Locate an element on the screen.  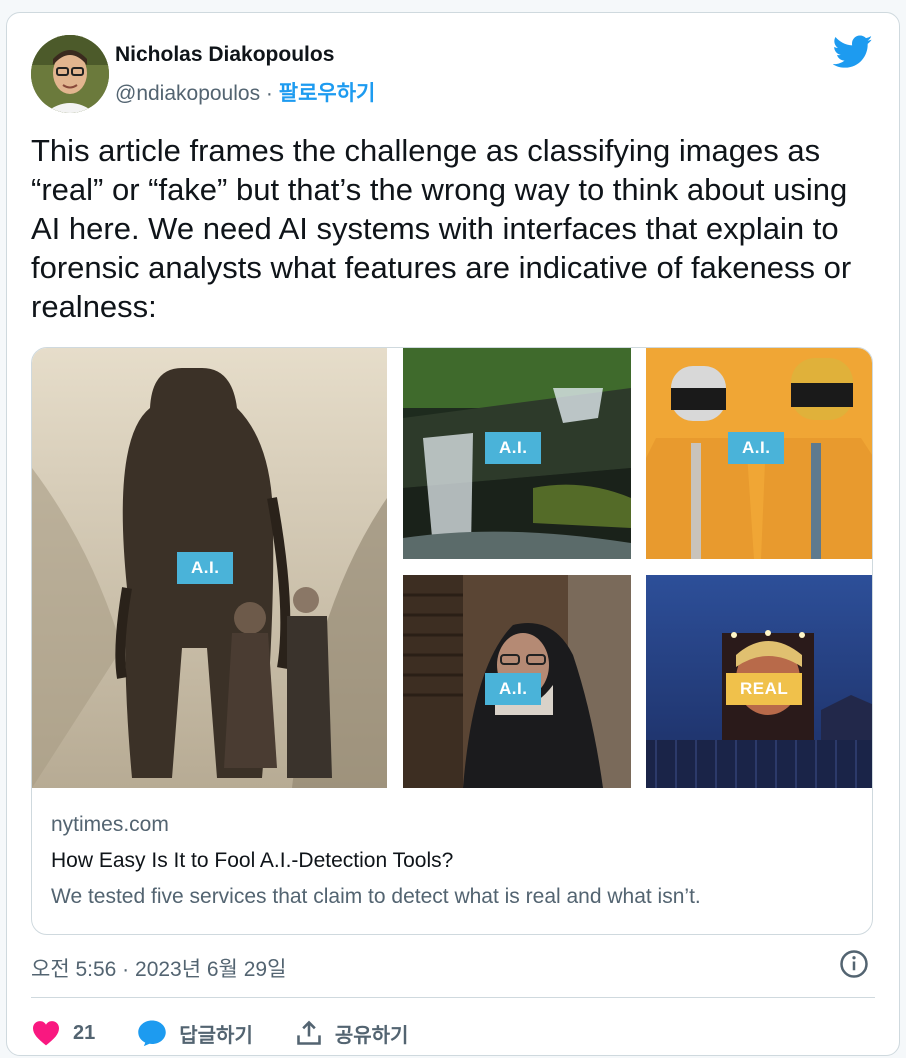
tag-ai-bigfoot: A.I. is located at coordinates (205, 568).